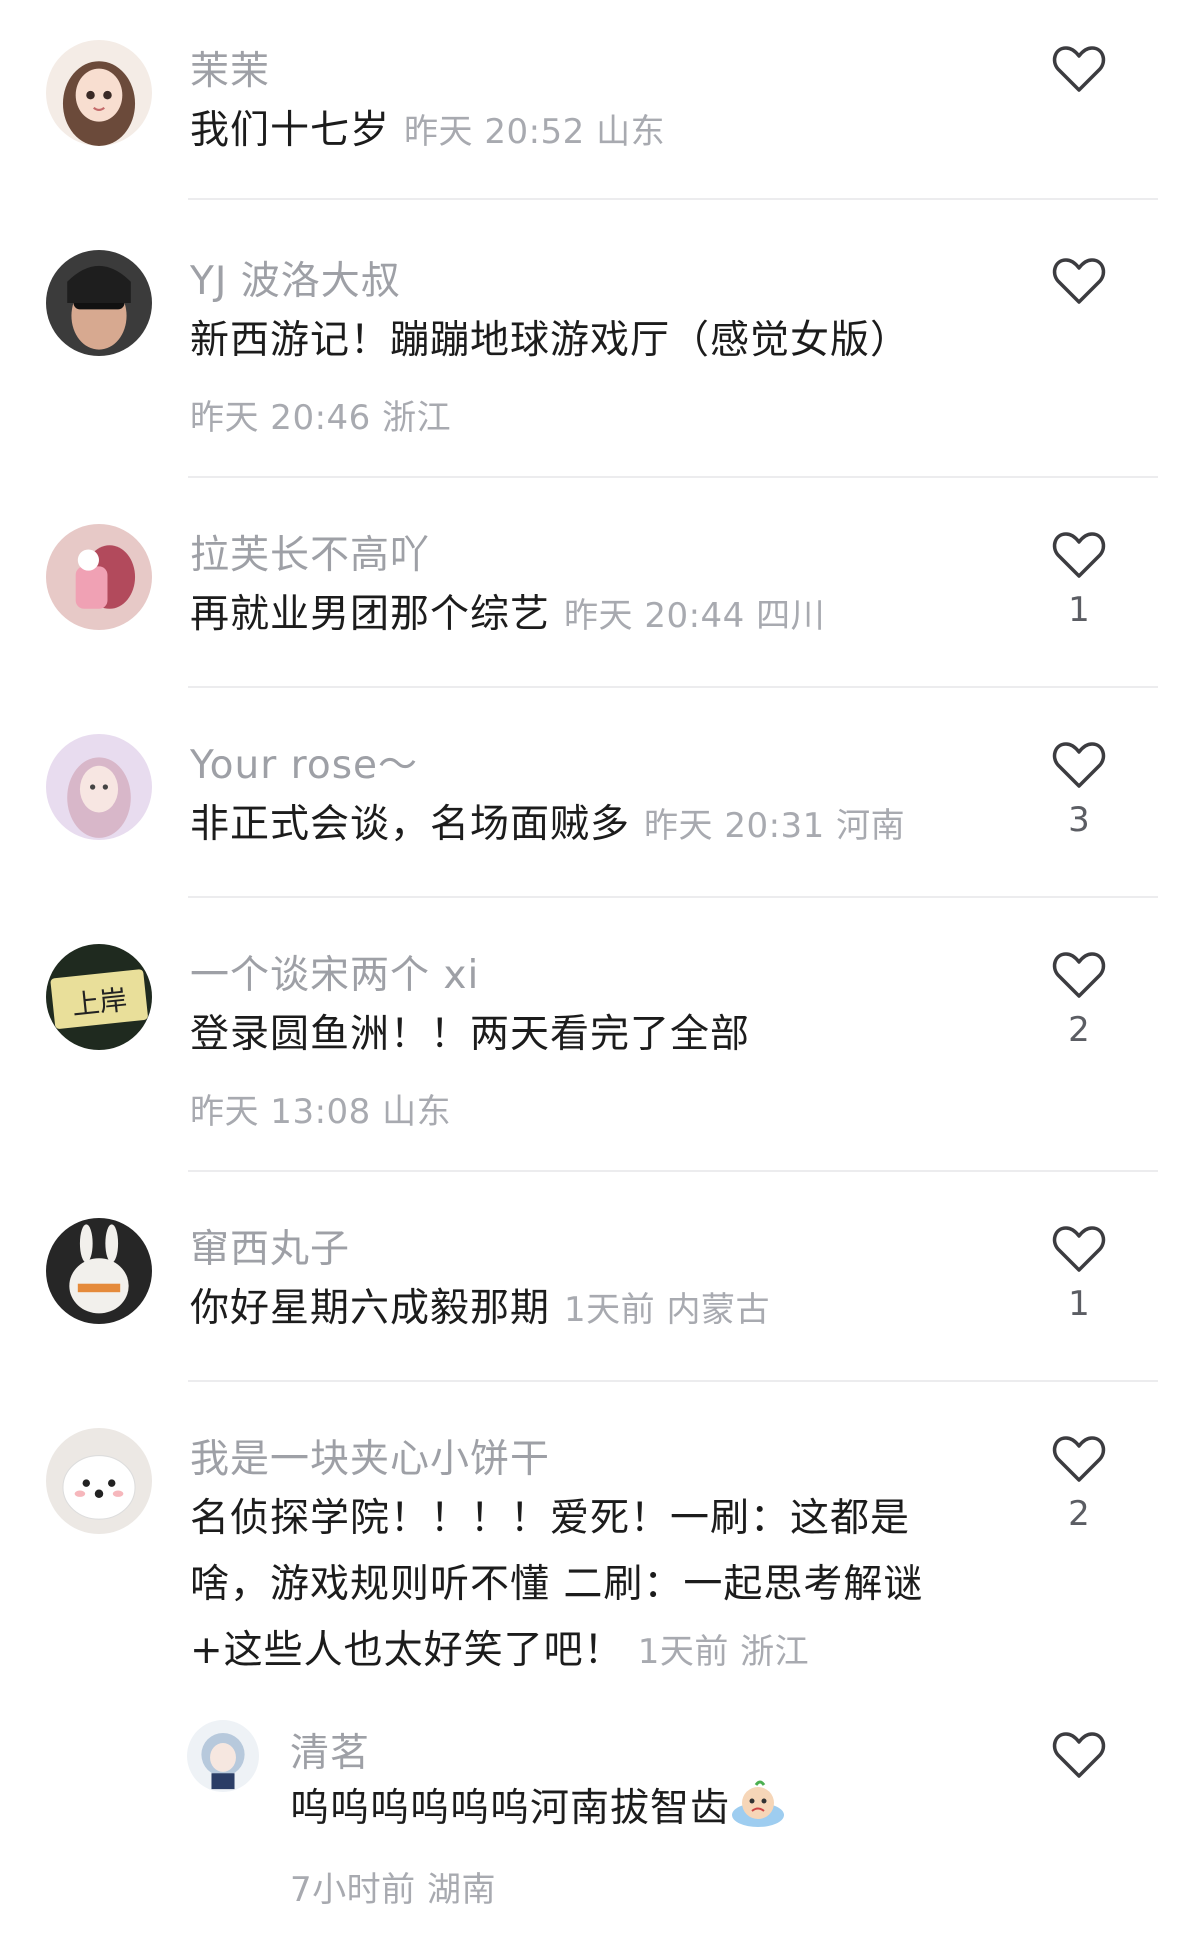 The height and width of the screenshot is (1937, 1178). What do you see at coordinates (334, 972) in the screenshot?
I see `username: 一个谈宋两个 xi` at bounding box center [334, 972].